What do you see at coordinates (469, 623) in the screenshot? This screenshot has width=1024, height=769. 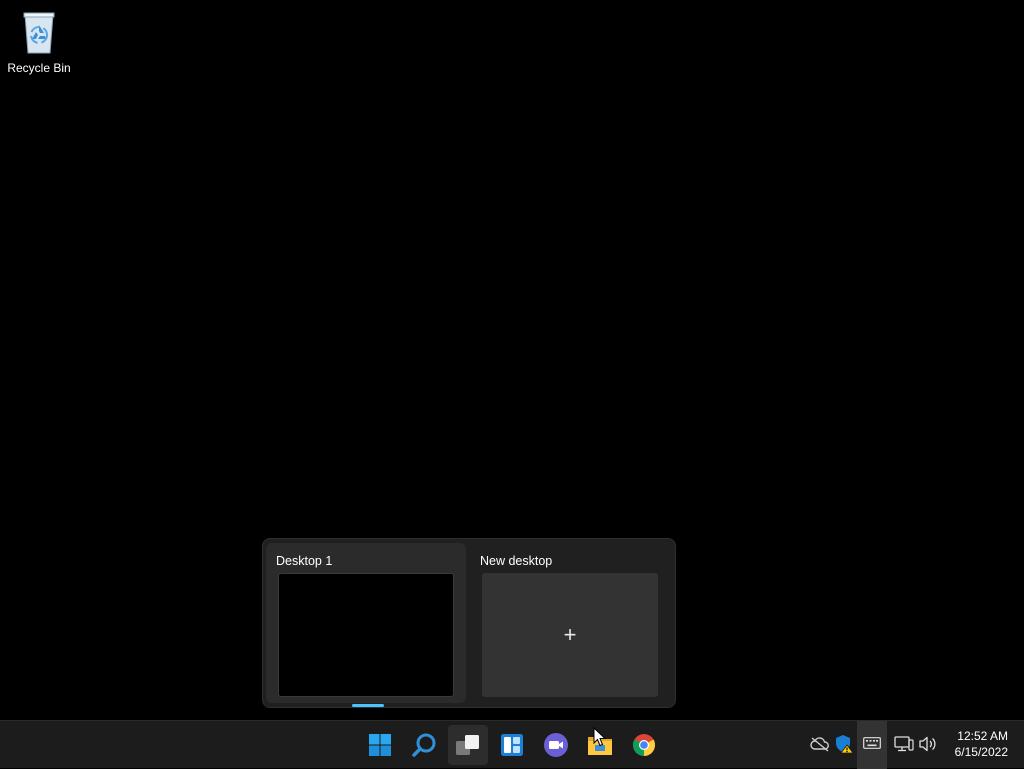 I see `task-view-flyout: Desktop 1 New desktop +` at bounding box center [469, 623].